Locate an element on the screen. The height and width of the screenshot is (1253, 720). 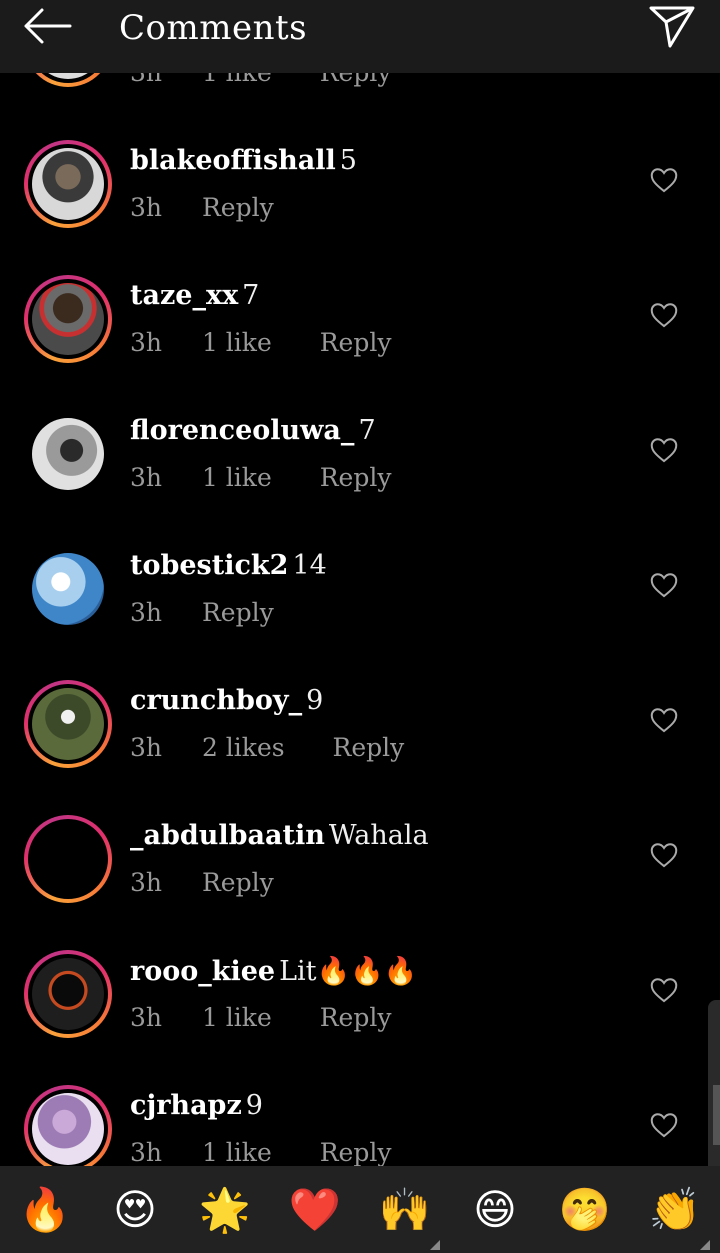
comment-row: florenceoluwa_ 7 3h 1 like Reply is located at coordinates (360, 477).